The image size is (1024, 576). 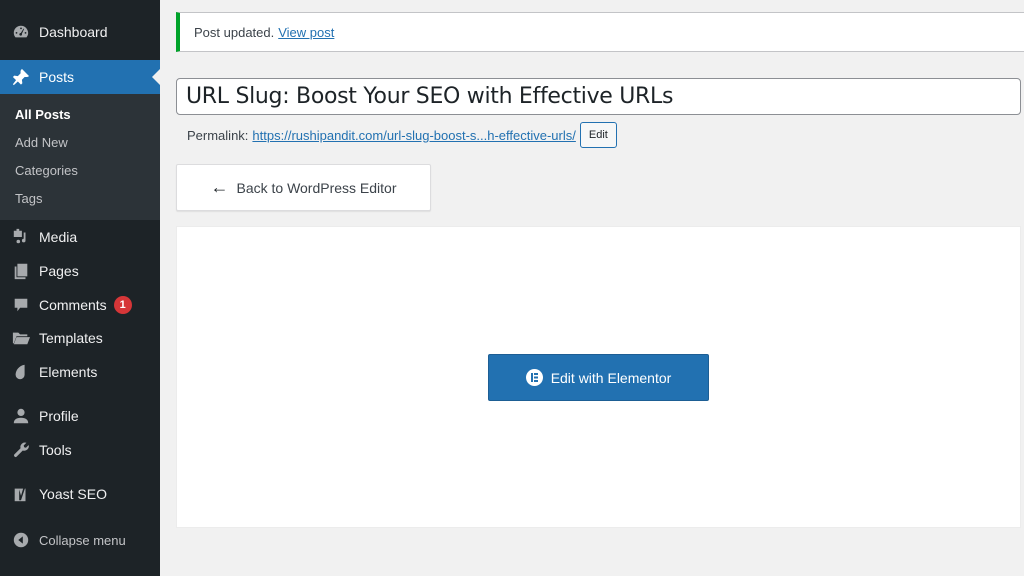 I want to click on submenu-item-tags: Tags, so click(x=28, y=198).